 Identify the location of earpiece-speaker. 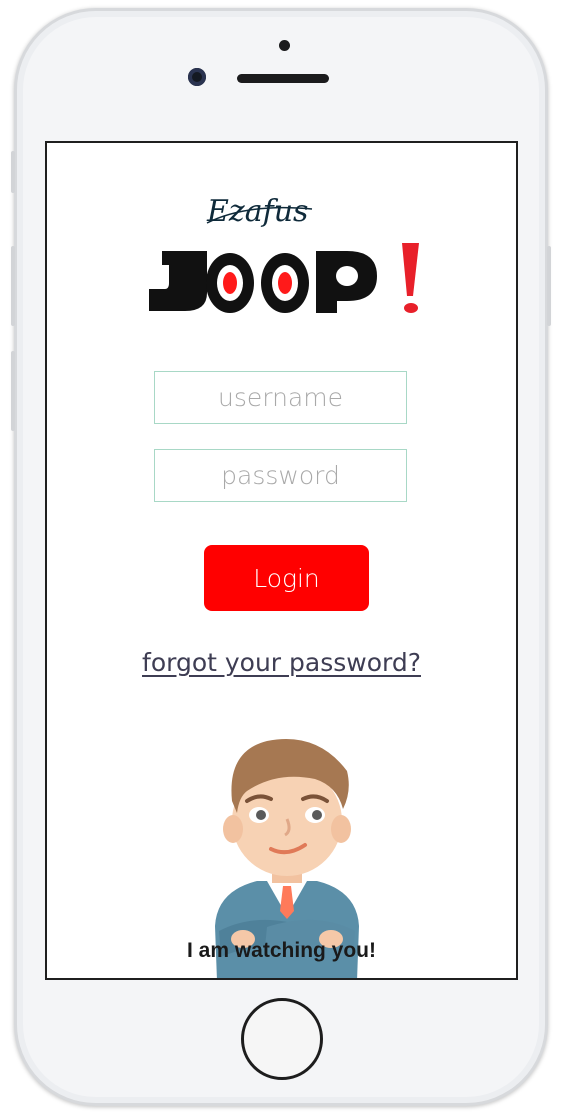
(283, 78).